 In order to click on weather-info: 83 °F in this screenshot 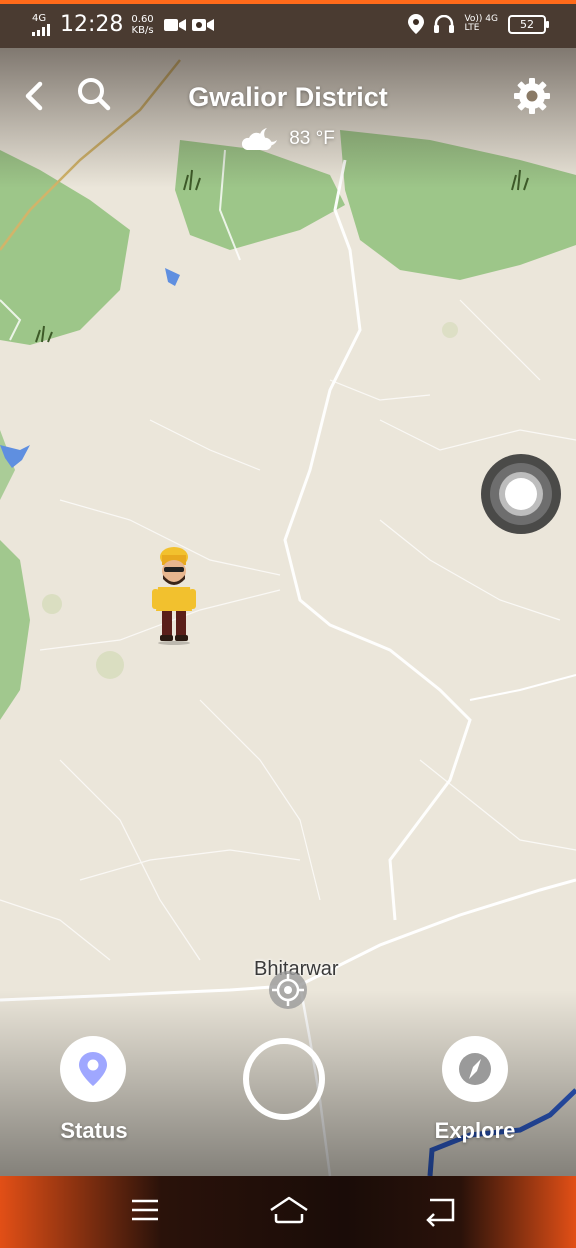, I will do `click(288, 139)`.